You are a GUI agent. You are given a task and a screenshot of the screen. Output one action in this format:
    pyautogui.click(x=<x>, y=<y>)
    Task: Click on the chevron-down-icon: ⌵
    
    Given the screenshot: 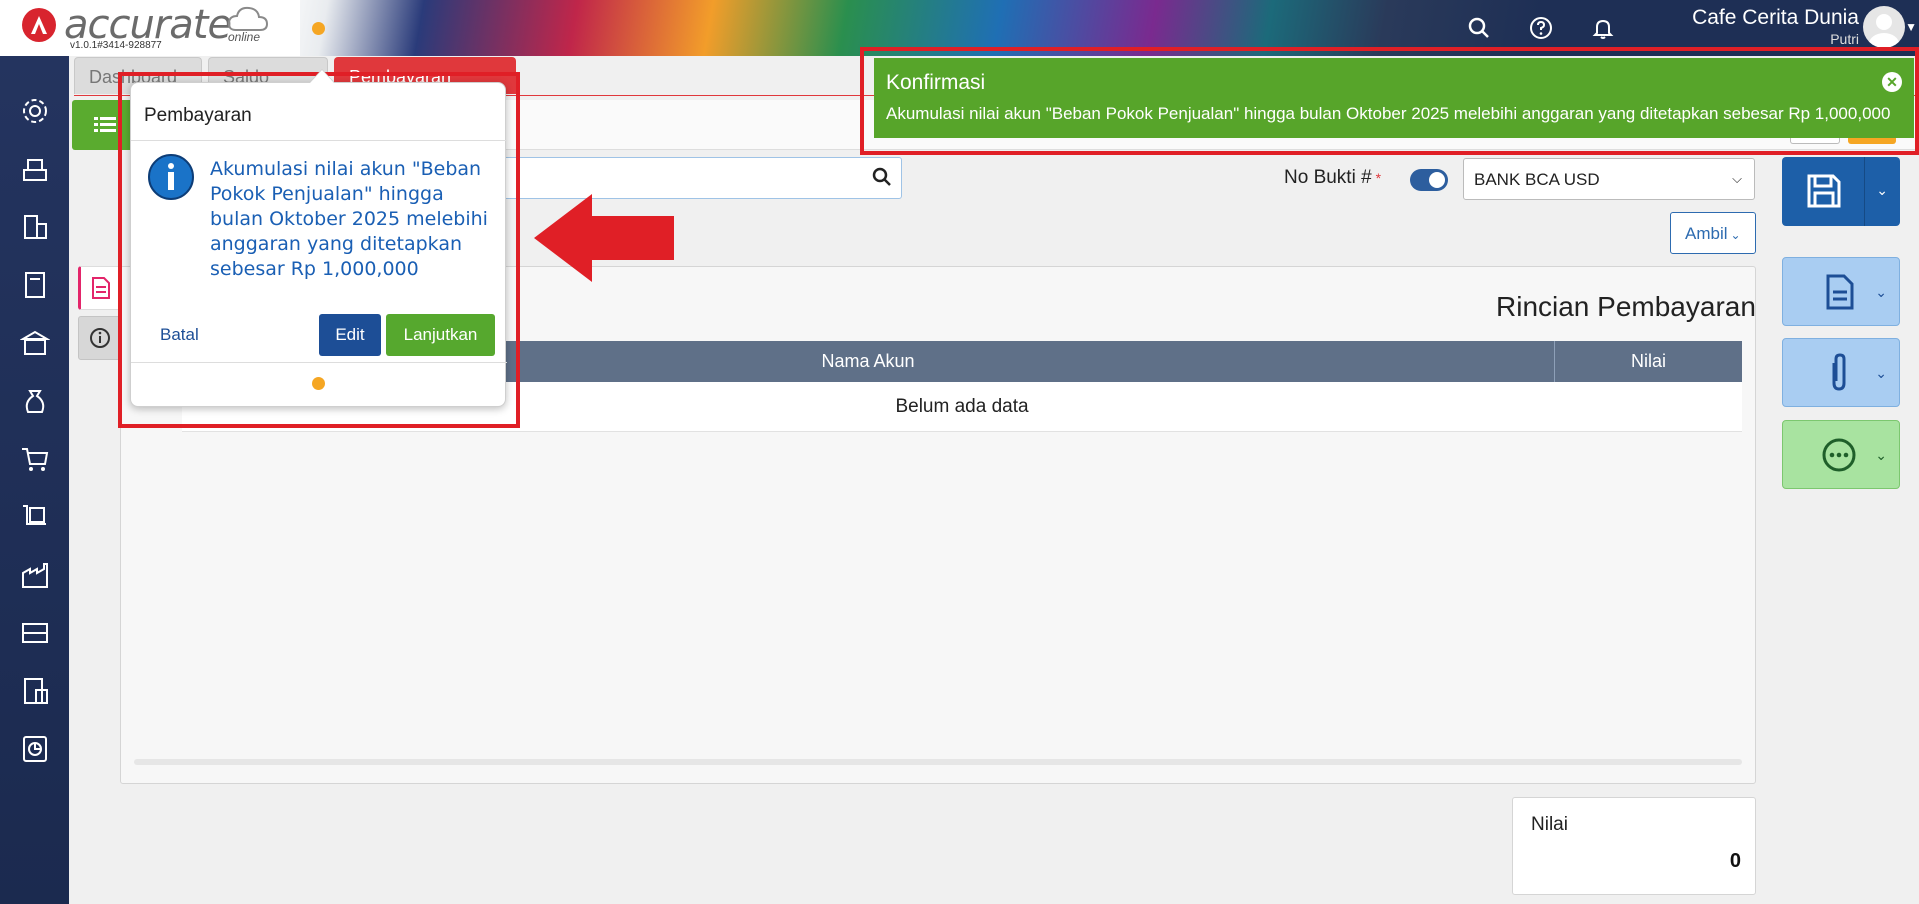 What is the action you would take?
    pyautogui.click(x=1737, y=178)
    